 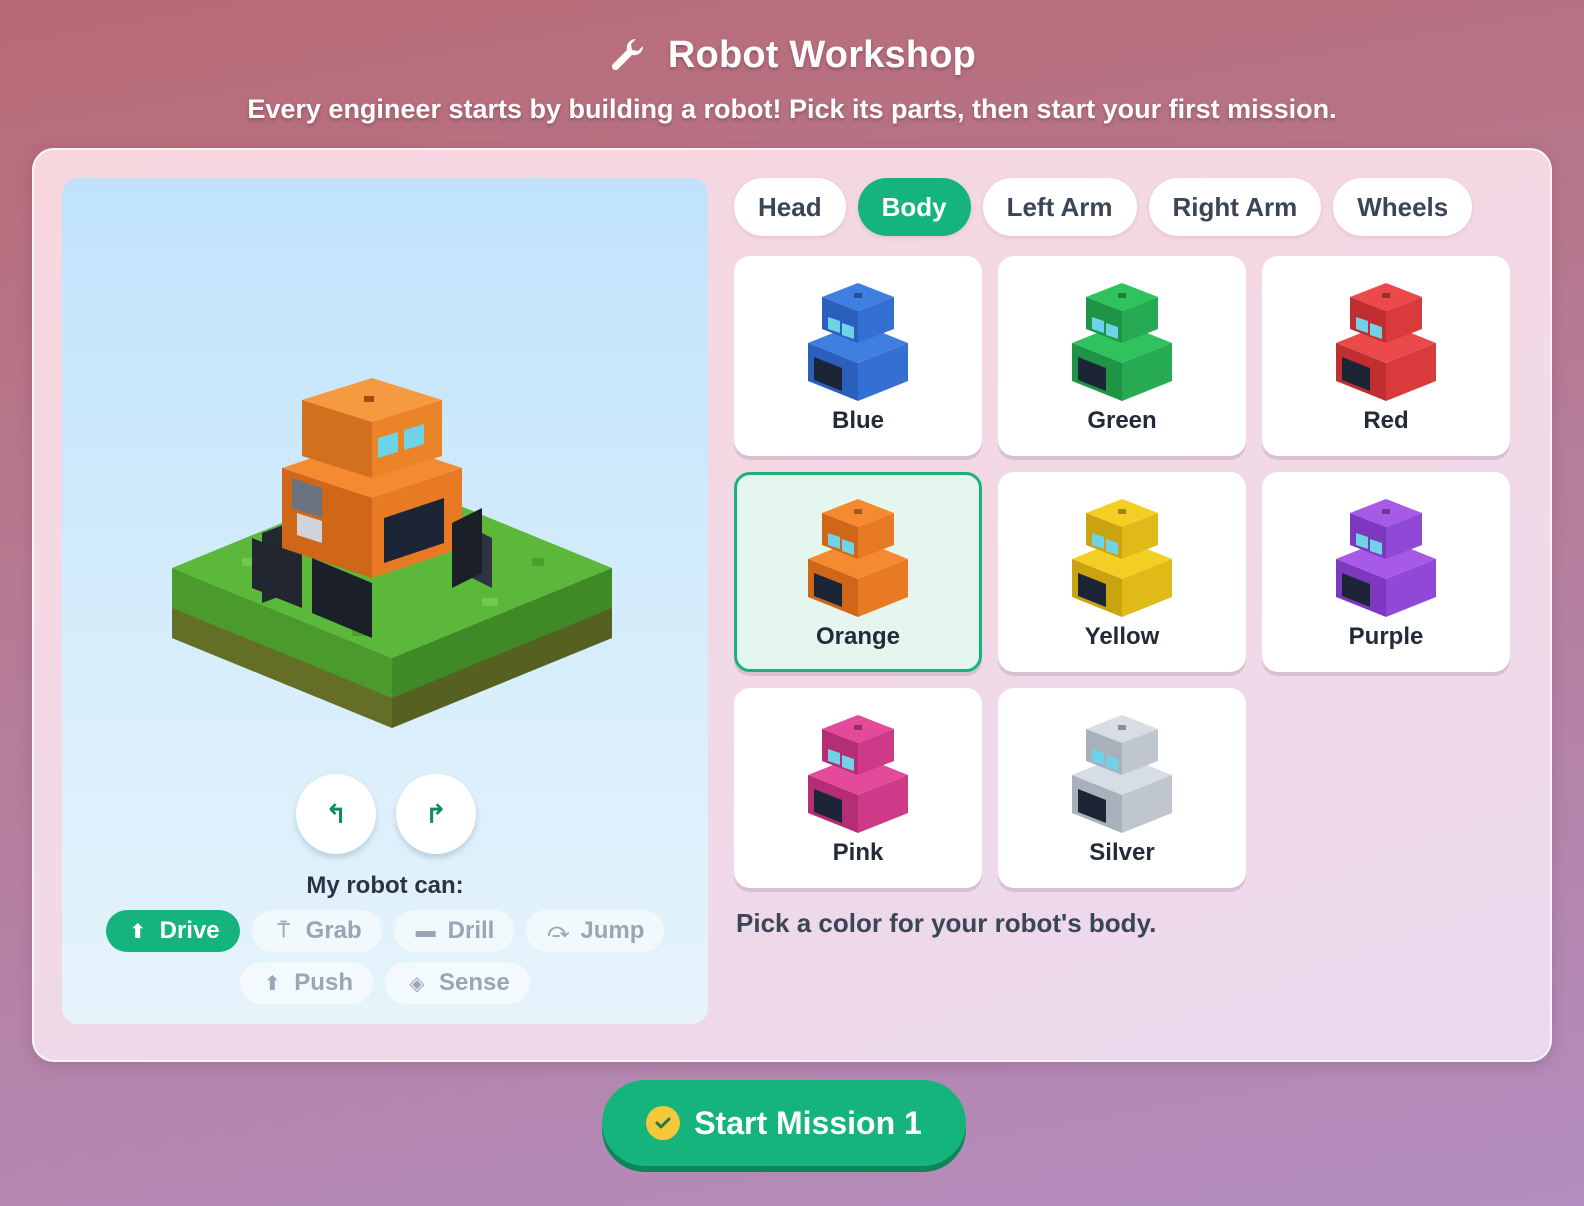 I want to click on color-option-purple: Purple, so click(x=1386, y=572).